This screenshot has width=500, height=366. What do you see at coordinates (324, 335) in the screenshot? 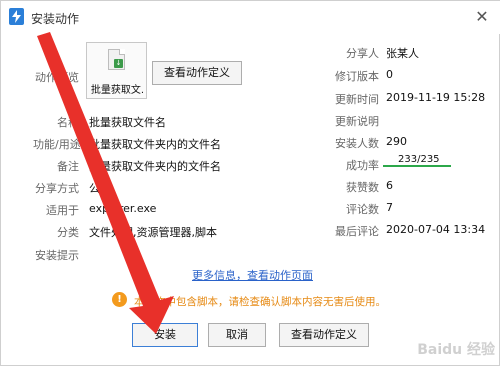
I see `view-definition-button-bottom: 查看动作定义` at bounding box center [324, 335].